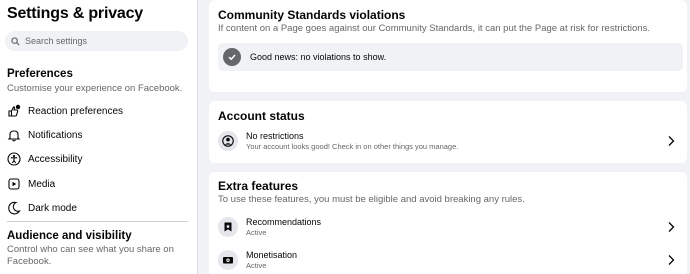  Describe the element at coordinates (450, 57) in the screenshot. I see `violations-status: Good news: no violations to show.` at that location.